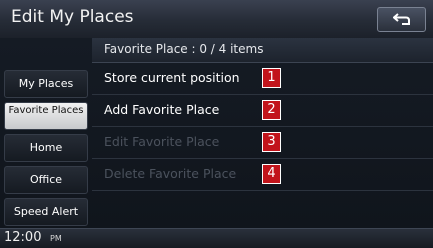 This screenshot has width=433, height=248. What do you see at coordinates (46, 180) in the screenshot?
I see `sidebar-item-office: Office` at bounding box center [46, 180].